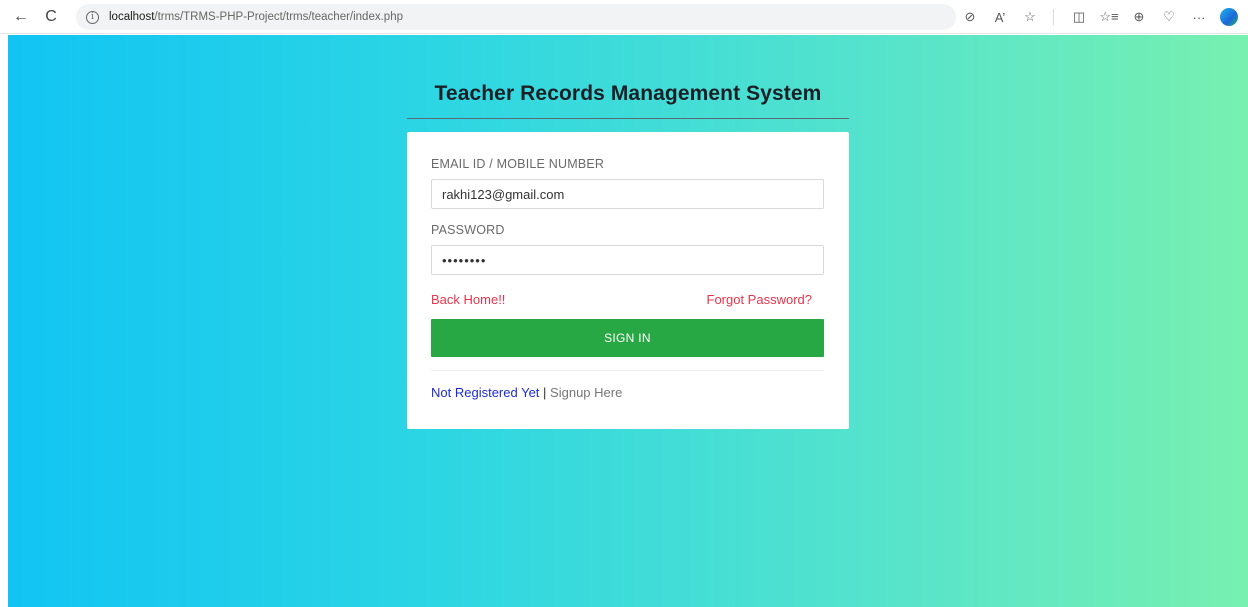 The image size is (1248, 607). Describe the element at coordinates (970, 17) in the screenshot. I see `key-icon: ⊘` at that location.